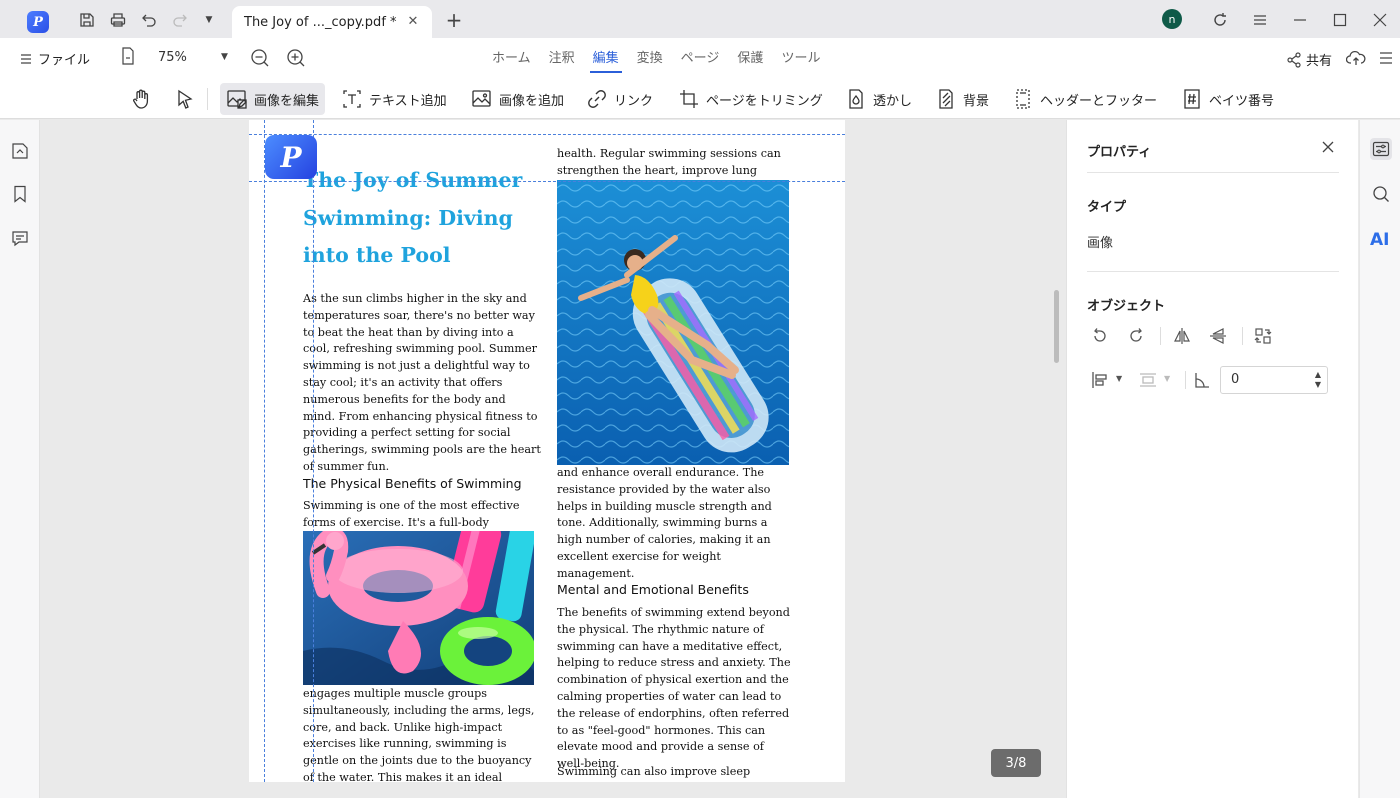 This screenshot has width=1400, height=798. I want to click on rotation-angle-value: 0, so click(1235, 379).